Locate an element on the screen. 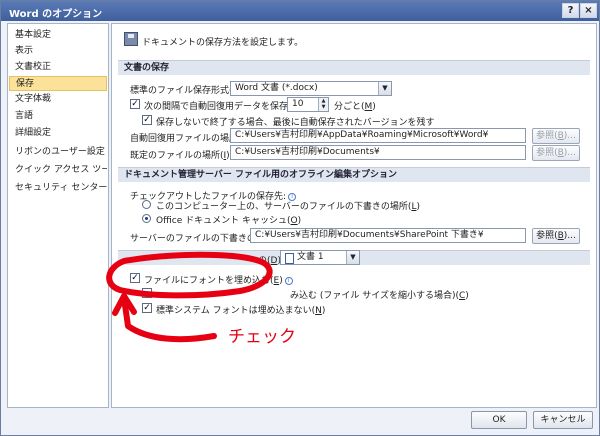  save-documents-header: 文書の保存 is located at coordinates (354, 67).